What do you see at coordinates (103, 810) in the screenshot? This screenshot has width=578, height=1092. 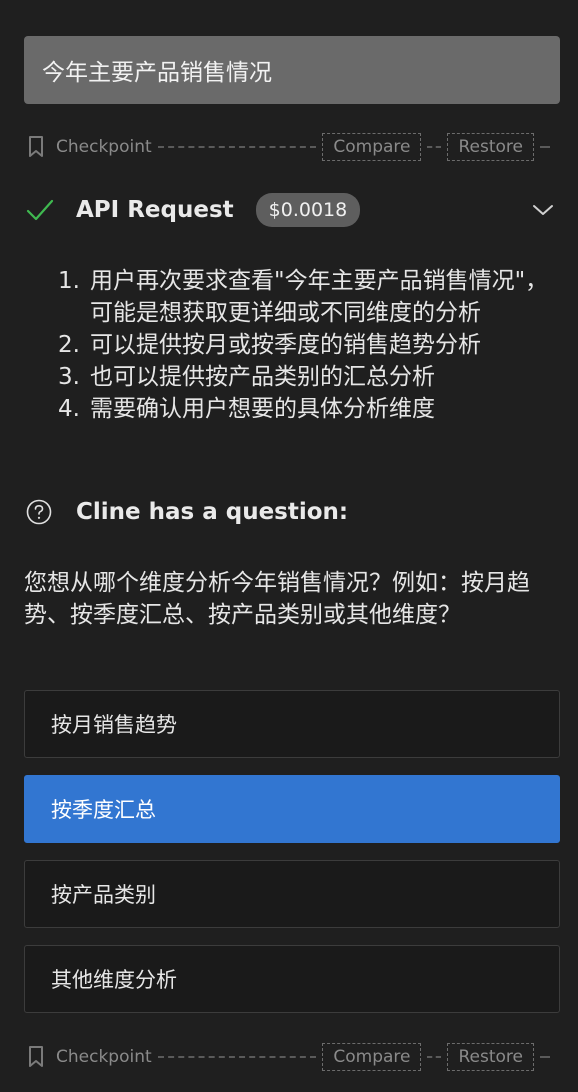 I see `option-label: 按季度汇总` at bounding box center [103, 810].